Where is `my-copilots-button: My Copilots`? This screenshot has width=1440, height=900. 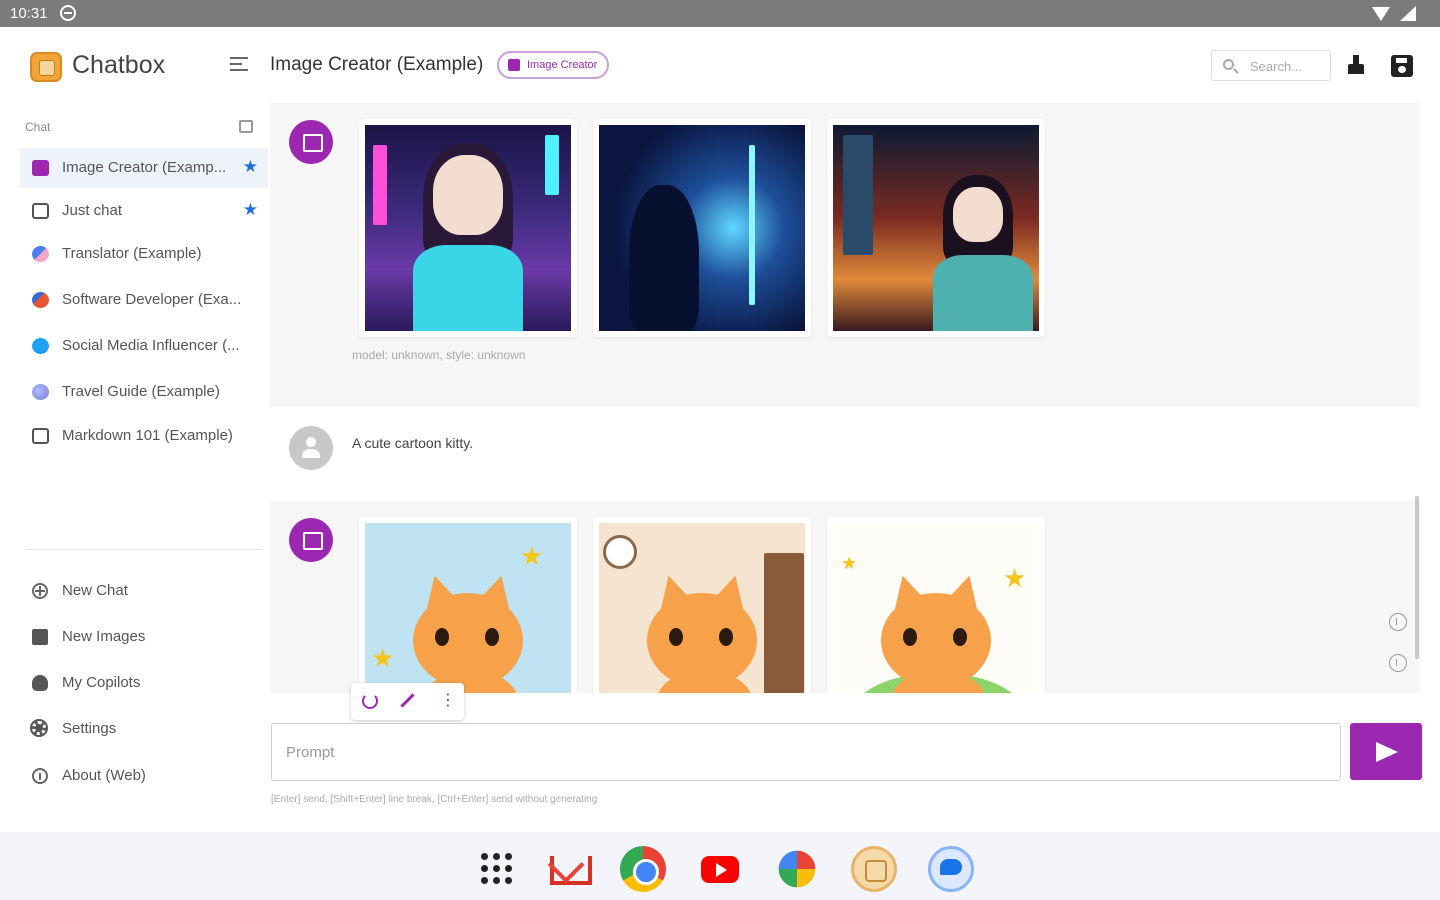
my-copilots-button: My Copilots is located at coordinates (145, 683).